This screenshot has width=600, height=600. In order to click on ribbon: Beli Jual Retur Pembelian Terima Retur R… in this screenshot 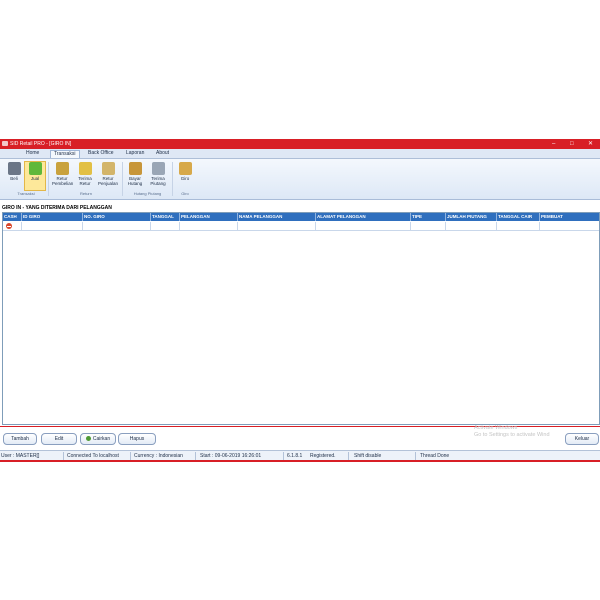, I will do `click(300, 179)`.